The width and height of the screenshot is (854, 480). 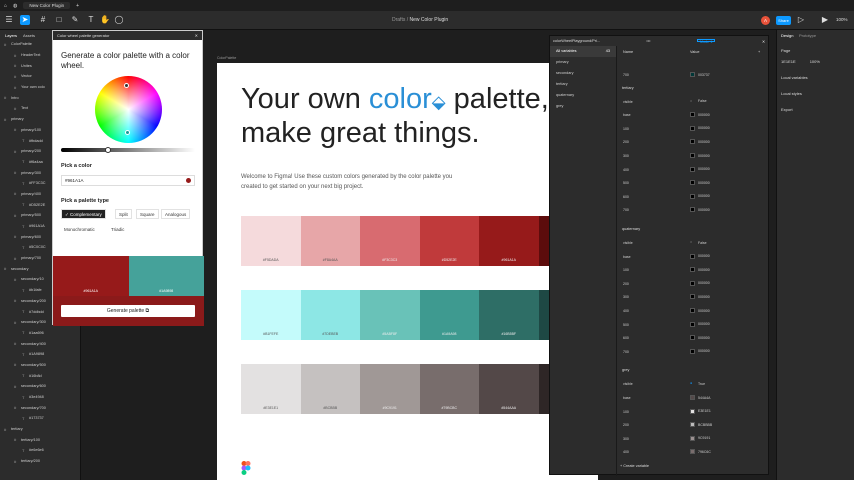 I want to click on share-button: Share, so click(x=783, y=20).